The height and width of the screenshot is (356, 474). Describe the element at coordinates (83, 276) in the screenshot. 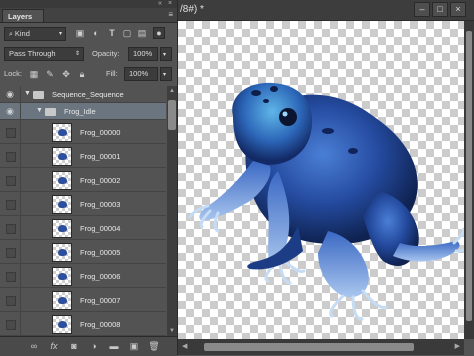

I see `layer-row: Frog_00006` at that location.